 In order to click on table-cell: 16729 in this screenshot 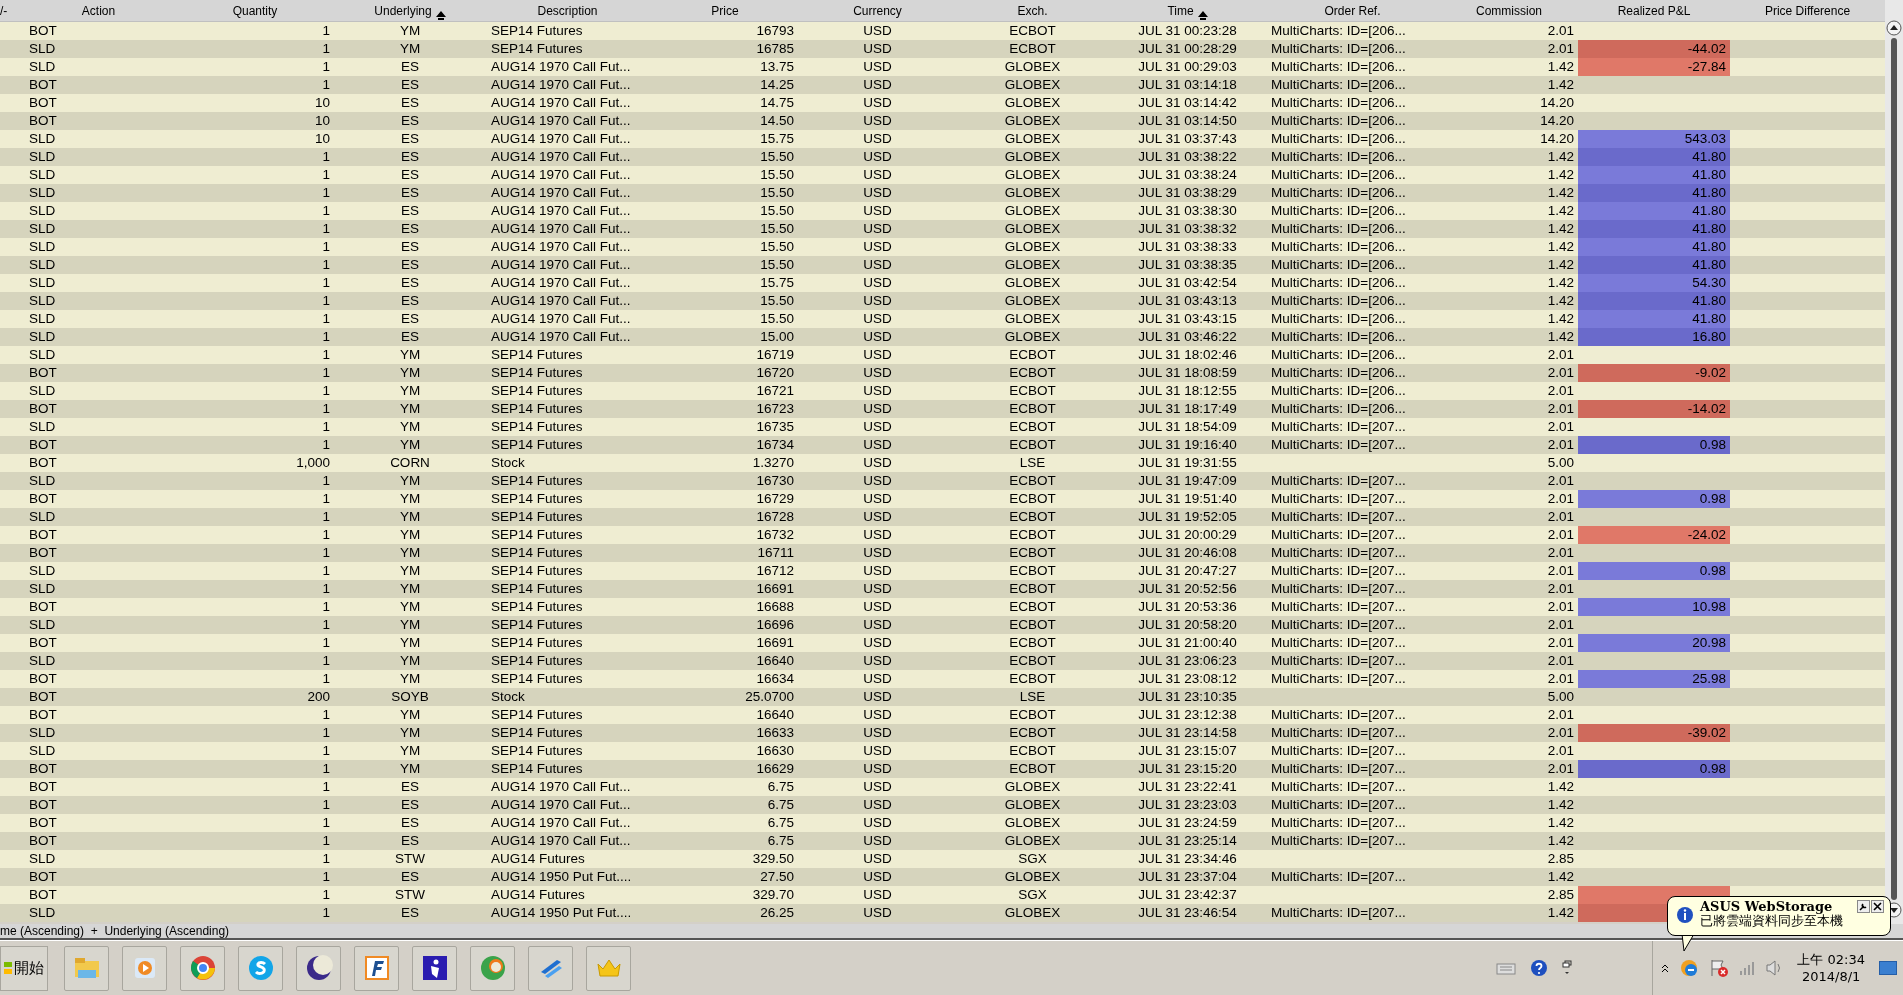, I will do `click(775, 499)`.